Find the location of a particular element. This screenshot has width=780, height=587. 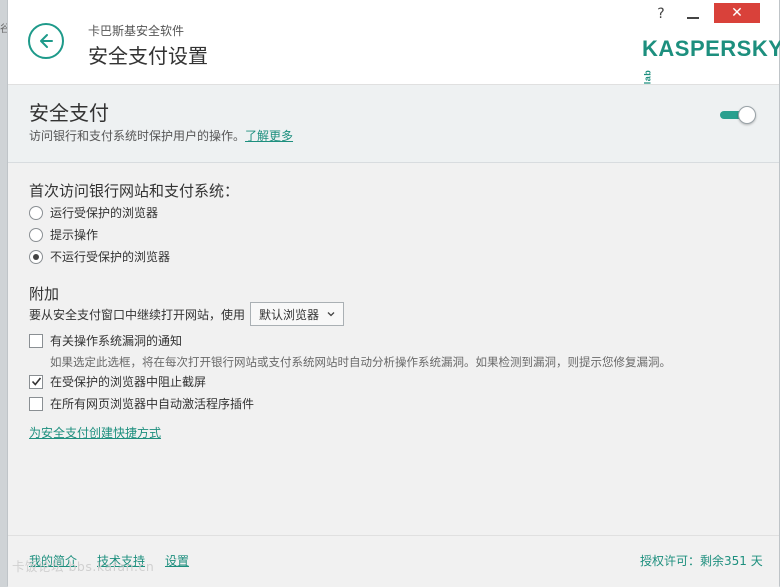

first-visit-heading: 首次访问银行网站和支付系统： is located at coordinates (134, 191).